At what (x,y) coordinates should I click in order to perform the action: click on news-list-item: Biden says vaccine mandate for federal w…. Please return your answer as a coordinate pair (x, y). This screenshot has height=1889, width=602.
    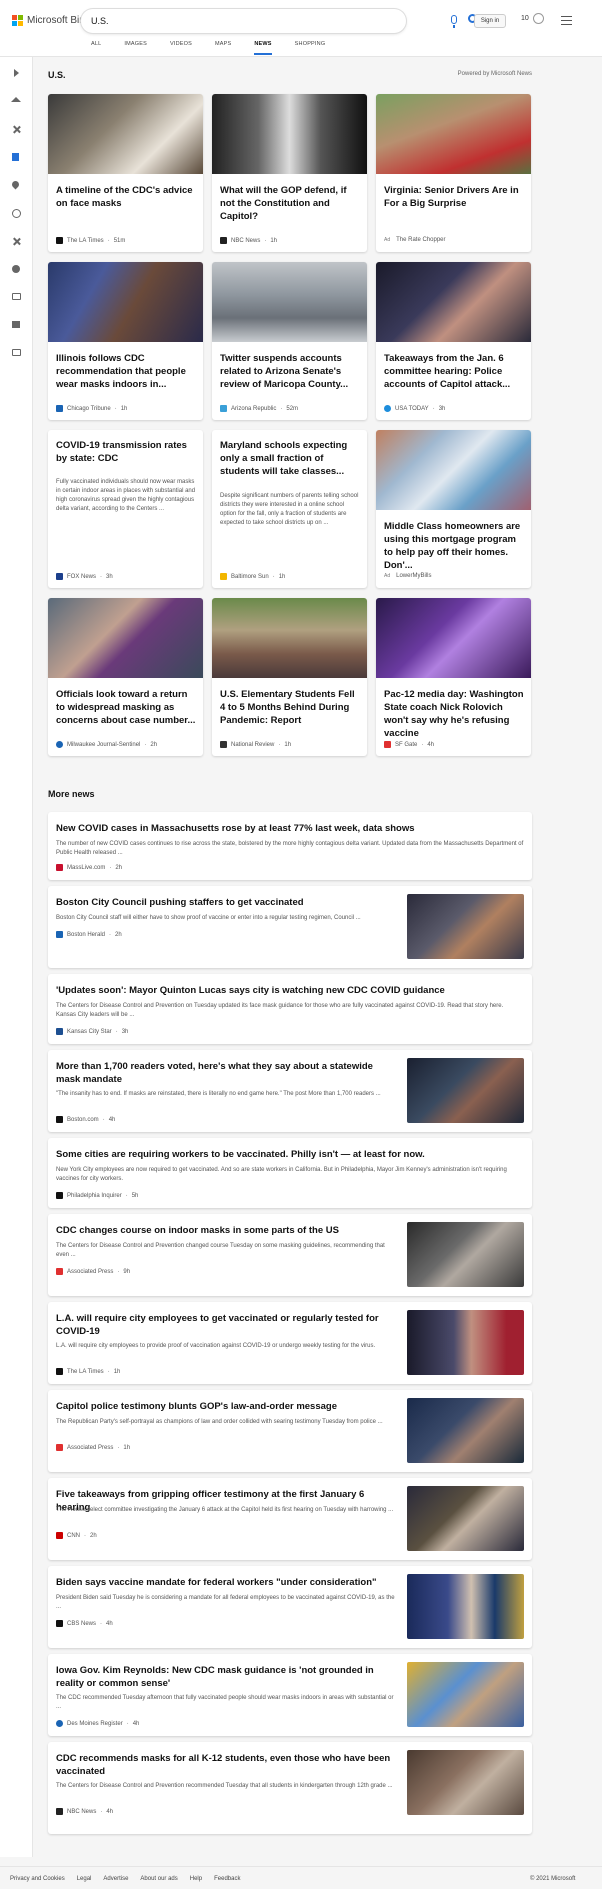
    Looking at the image, I should click on (290, 1607).